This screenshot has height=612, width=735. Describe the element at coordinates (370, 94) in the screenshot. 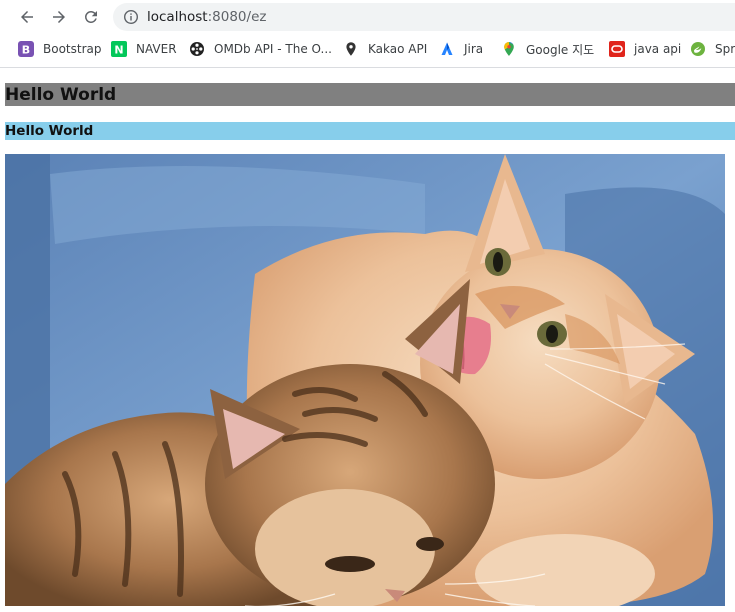

I see `heading-hello-world-large: Hello World` at that location.